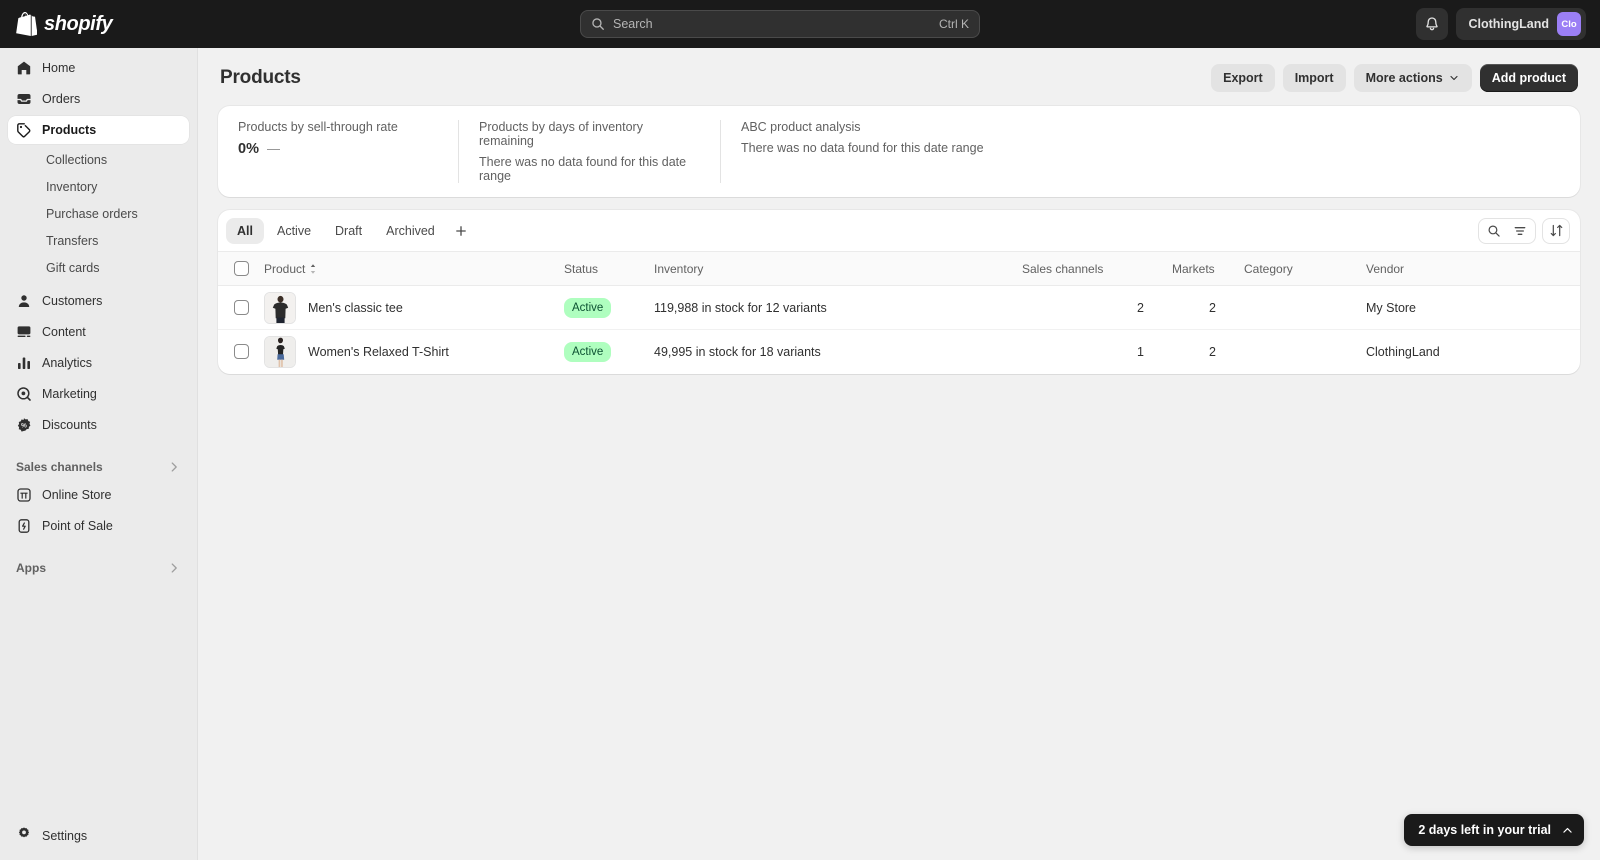 This screenshot has height=860, width=1600. Describe the element at coordinates (78, 23) in the screenshot. I see `shopify-wordmark: shopify` at that location.